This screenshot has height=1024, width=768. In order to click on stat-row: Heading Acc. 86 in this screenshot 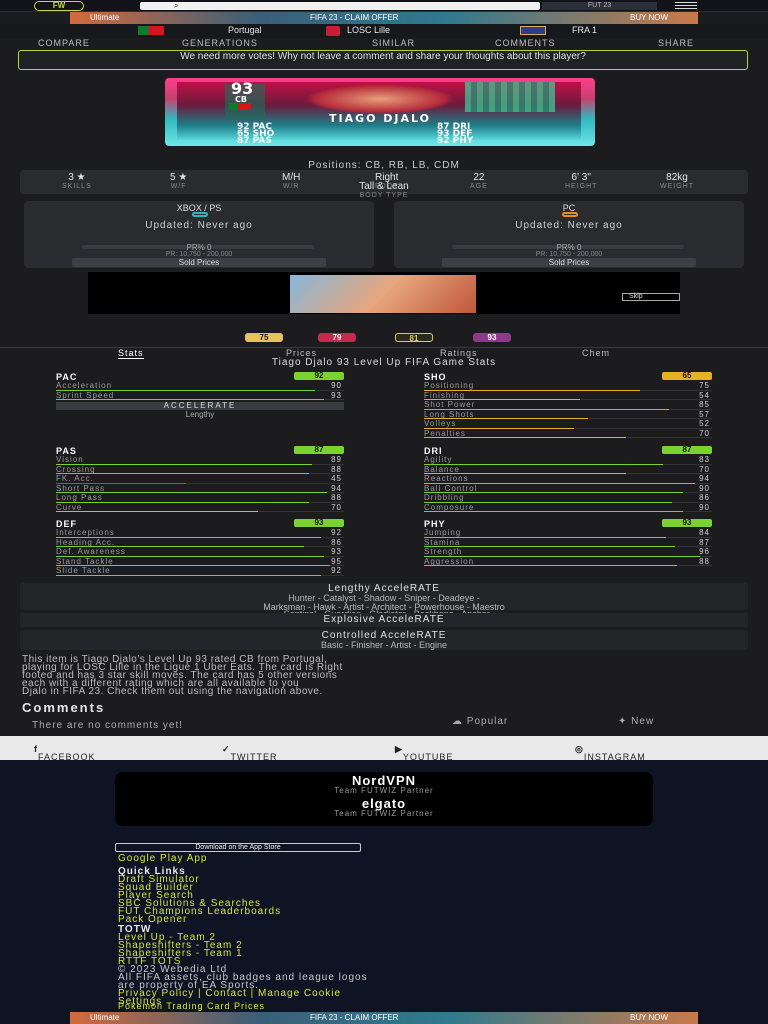, I will do `click(200, 542)`.